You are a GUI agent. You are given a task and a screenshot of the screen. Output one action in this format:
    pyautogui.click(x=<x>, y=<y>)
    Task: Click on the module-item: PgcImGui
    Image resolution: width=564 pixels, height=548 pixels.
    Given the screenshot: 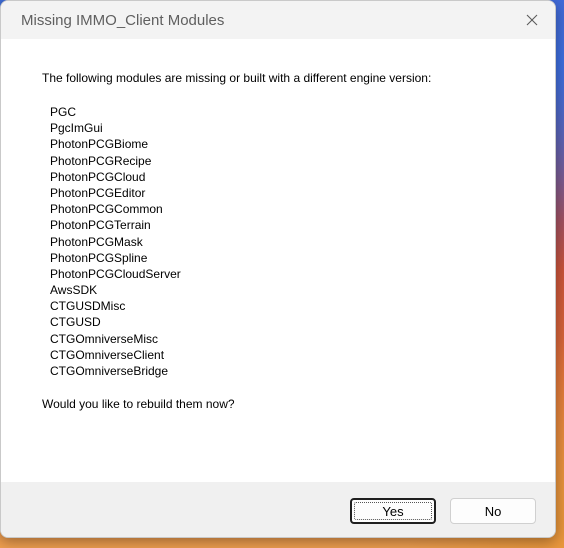 What is the action you would take?
    pyautogui.click(x=76, y=128)
    